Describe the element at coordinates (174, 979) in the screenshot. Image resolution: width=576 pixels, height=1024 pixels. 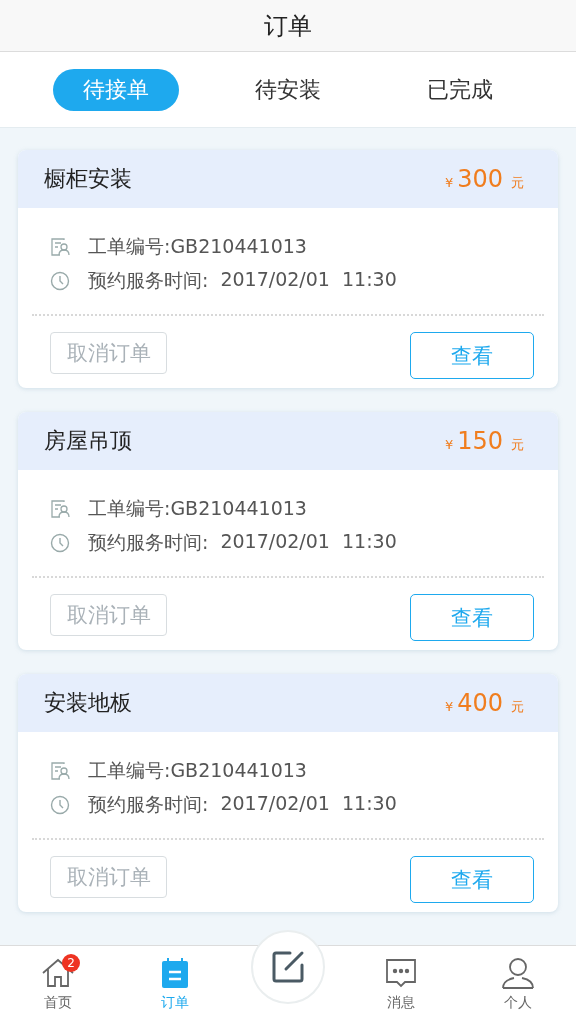
I see `nav-tab: 订单` at that location.